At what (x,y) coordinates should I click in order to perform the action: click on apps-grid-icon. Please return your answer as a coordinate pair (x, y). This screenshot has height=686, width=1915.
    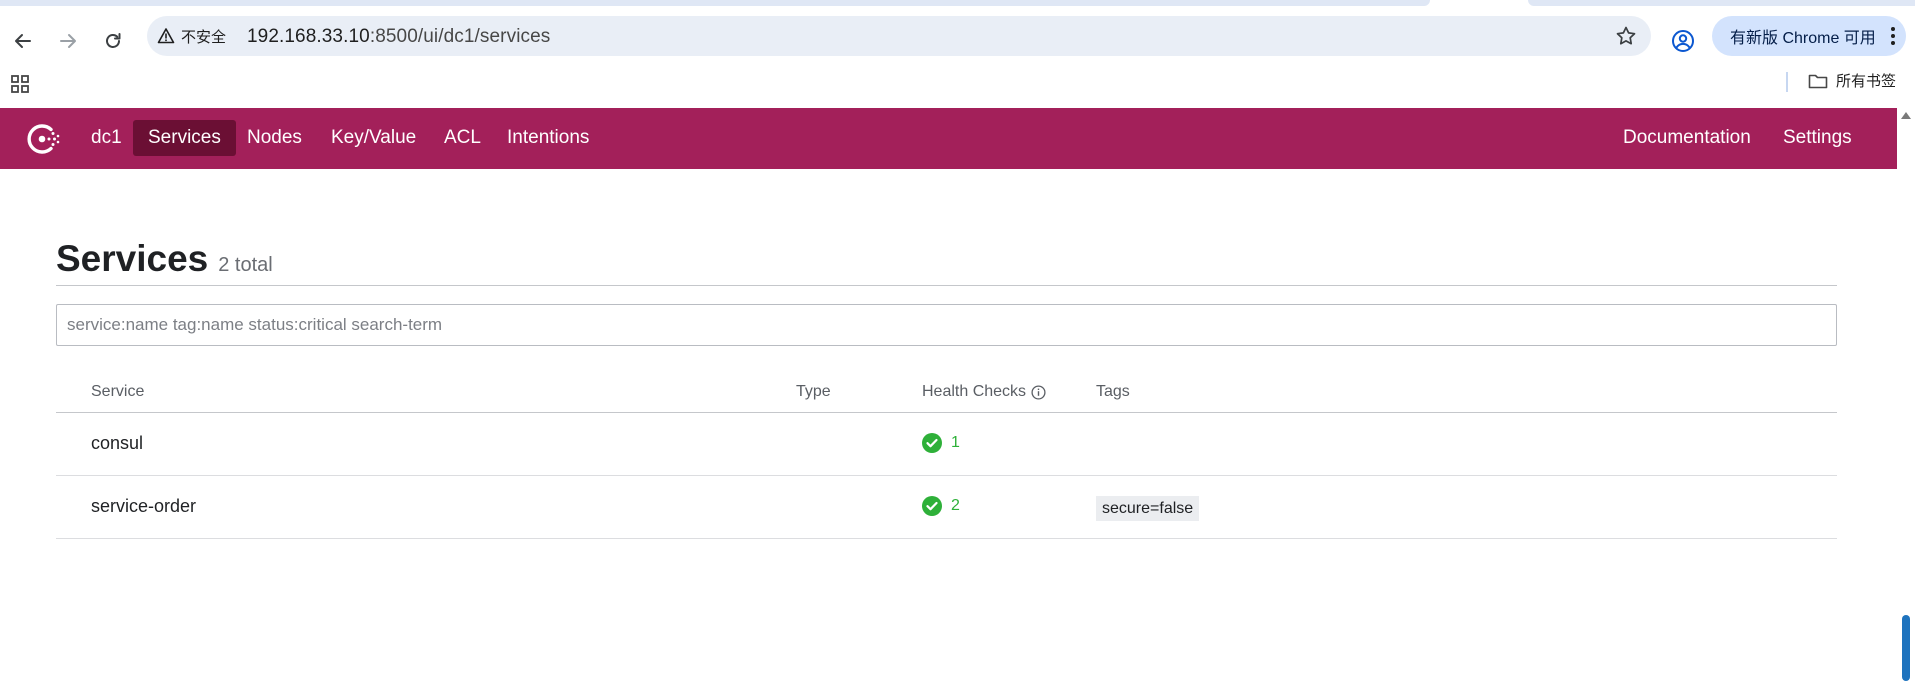
    Looking at the image, I should click on (20, 84).